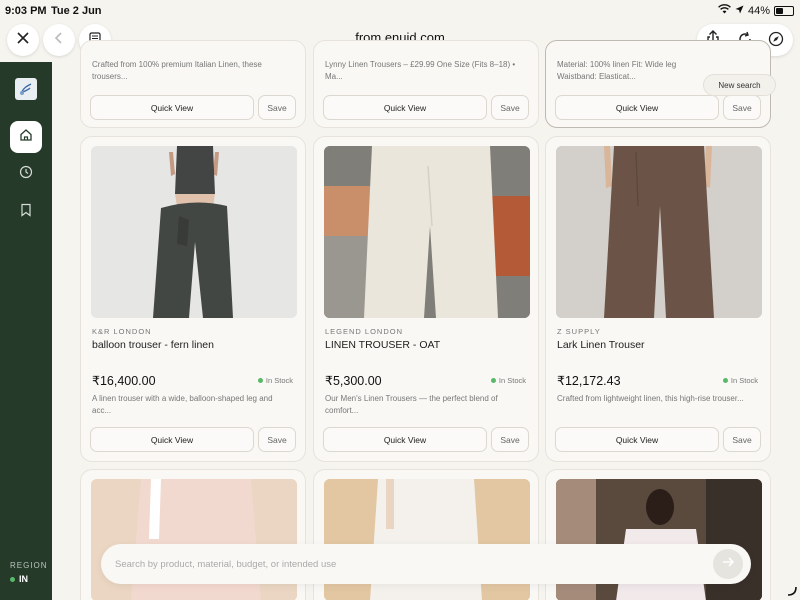 The width and height of the screenshot is (800, 600). I want to click on location-icon, so click(739, 11).